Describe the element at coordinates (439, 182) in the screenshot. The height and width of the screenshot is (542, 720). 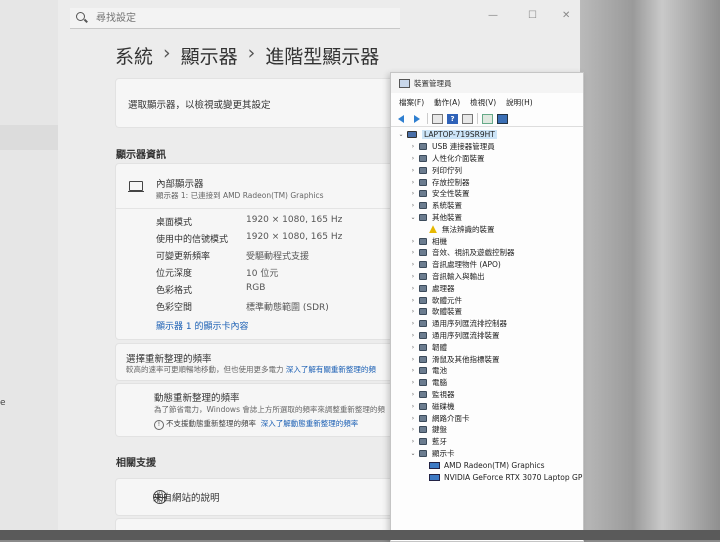
I see `tree-category: › 存放控制器` at that location.